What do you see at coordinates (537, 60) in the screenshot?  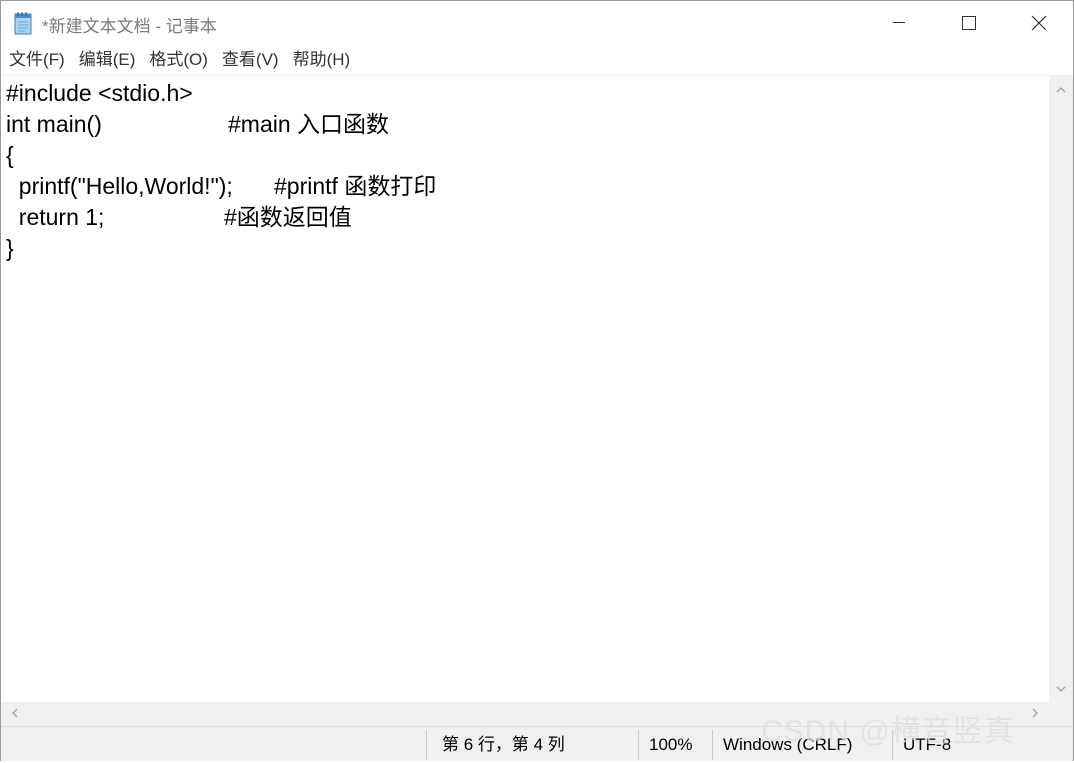 I see `menu-bar: 文件(F) 编辑(E) 格式(O) 查看(V) 帮助(H)` at bounding box center [537, 60].